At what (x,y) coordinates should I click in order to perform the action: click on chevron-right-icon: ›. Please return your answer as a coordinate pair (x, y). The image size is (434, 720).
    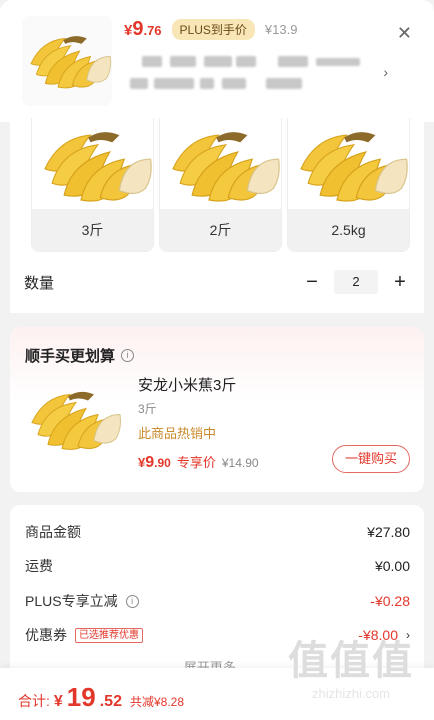
    Looking at the image, I should click on (385, 72).